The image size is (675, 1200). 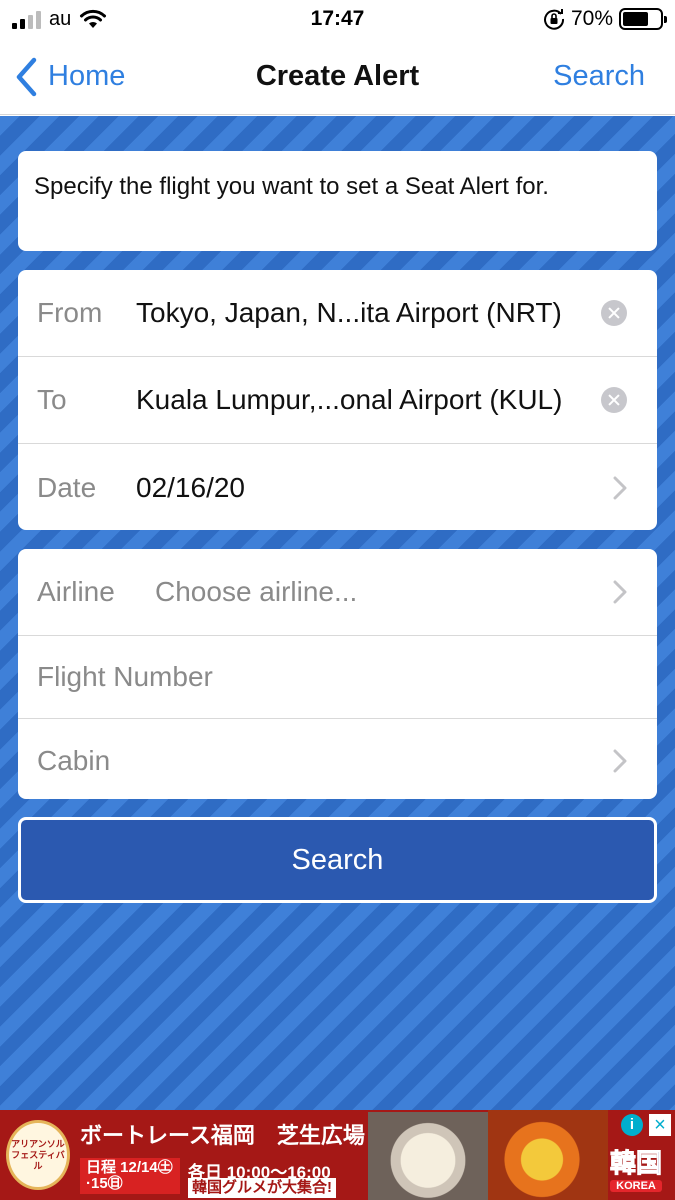 What do you see at coordinates (337, 860) in the screenshot?
I see `search-button: Search` at bounding box center [337, 860].